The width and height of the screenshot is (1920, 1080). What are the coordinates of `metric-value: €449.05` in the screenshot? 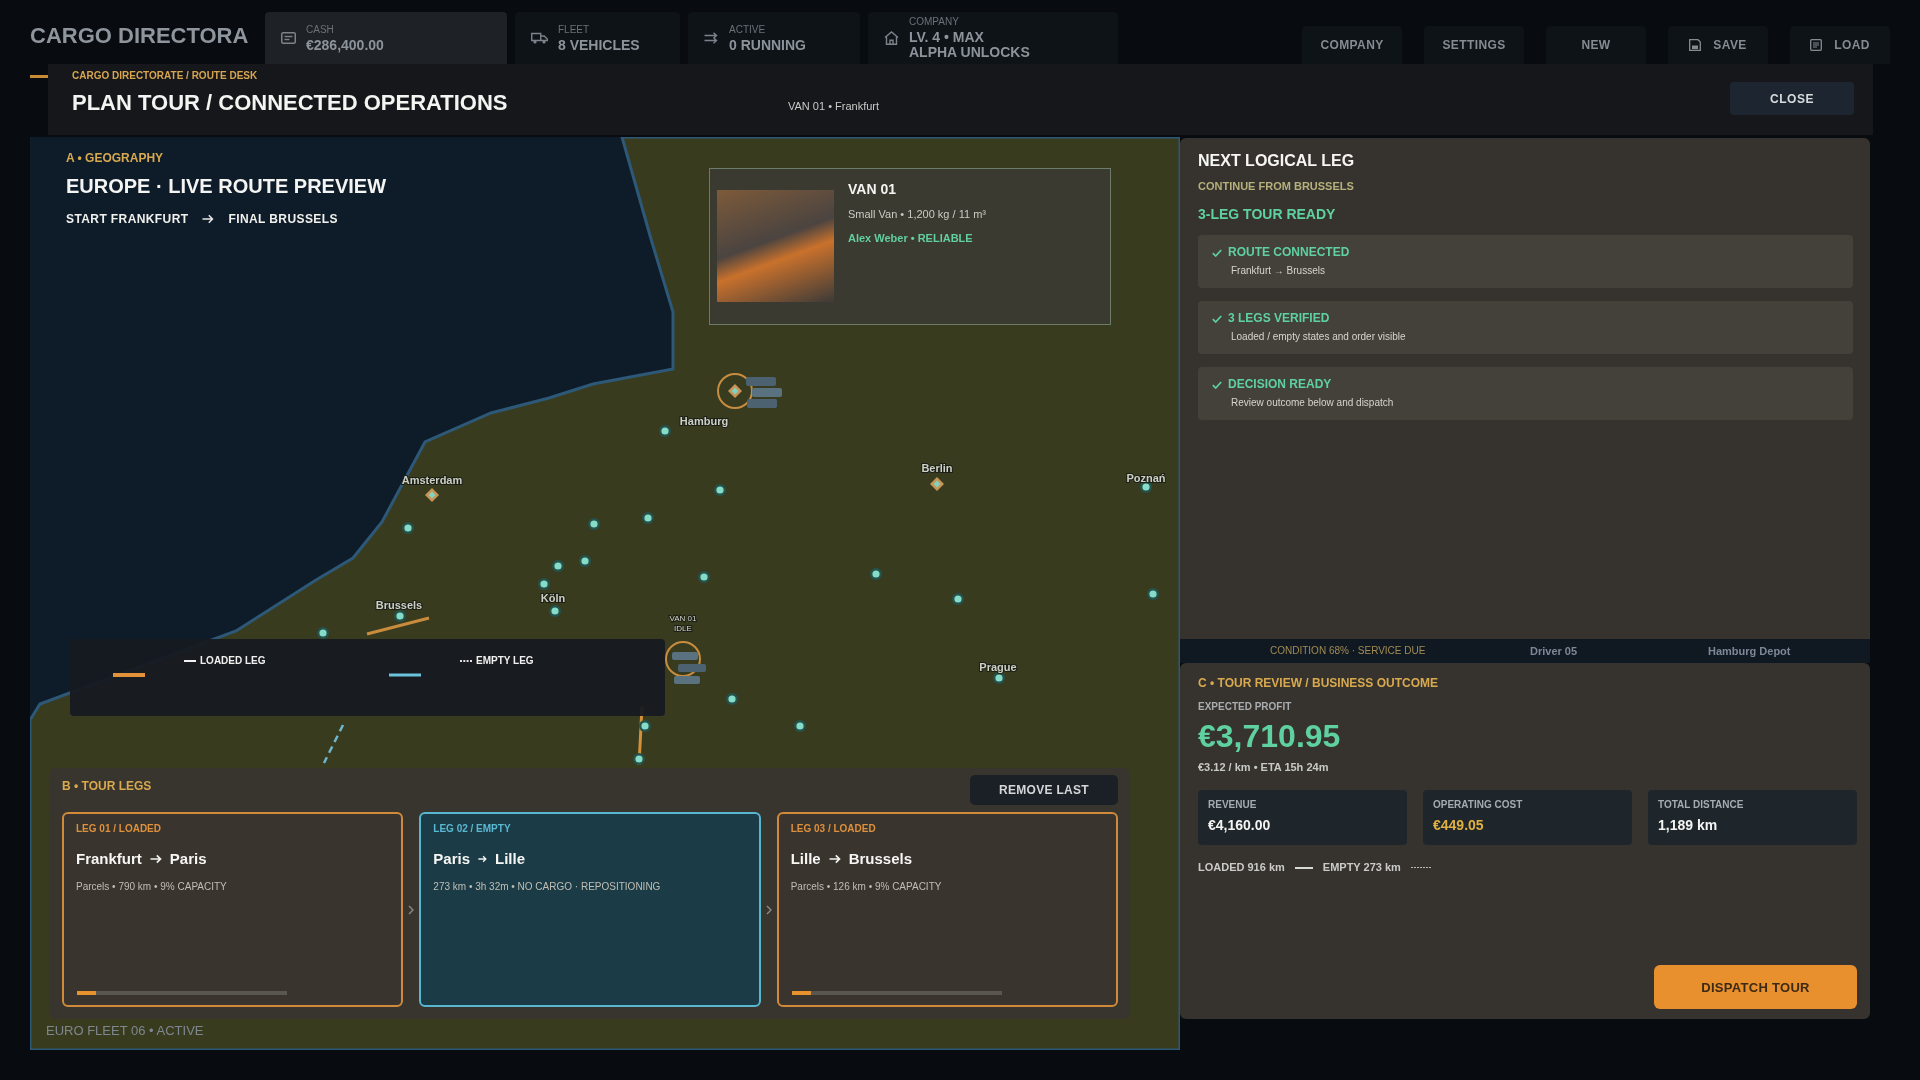 It's located at (1458, 825).